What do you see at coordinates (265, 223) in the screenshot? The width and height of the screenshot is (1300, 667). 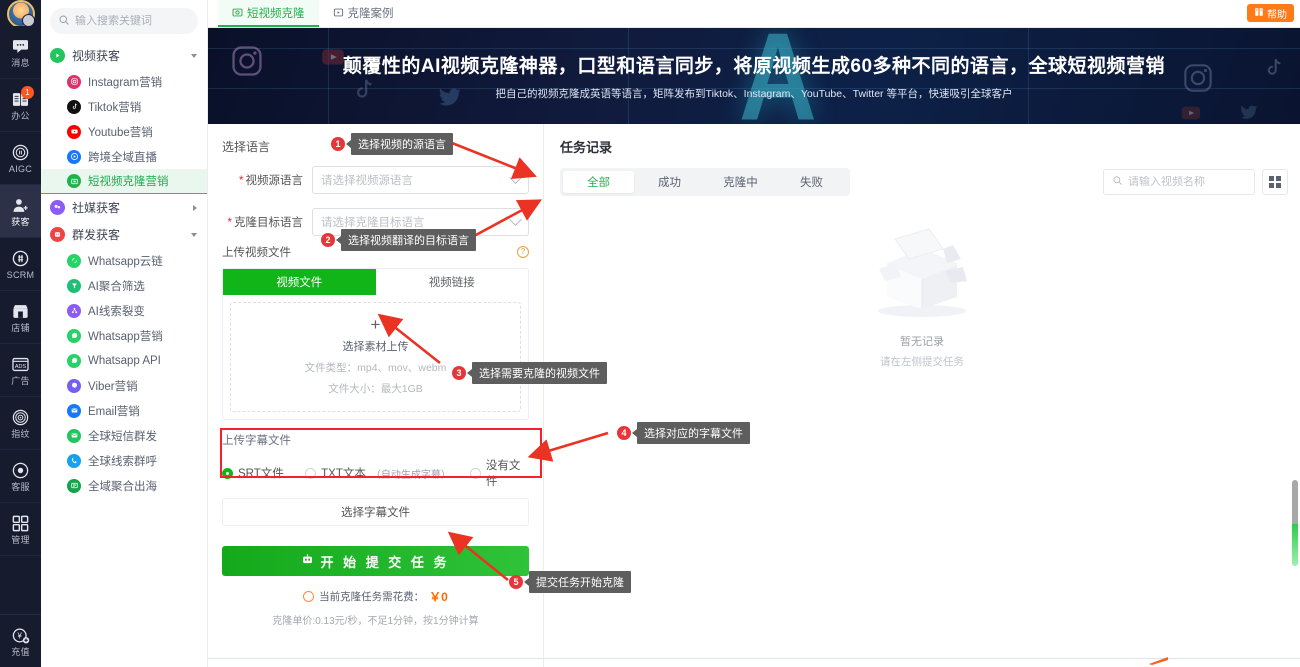 I see `target-language-label: * 克隆目标语言` at bounding box center [265, 223].